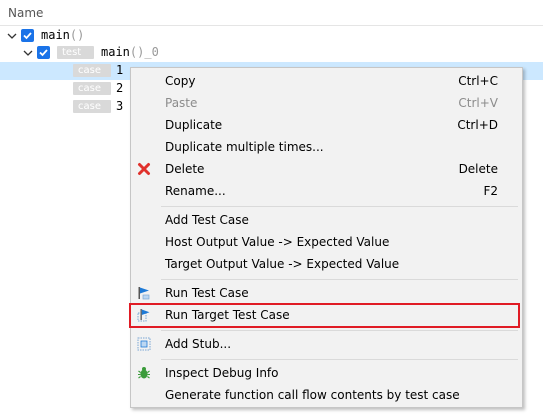  Describe the element at coordinates (271, 53) in the screenshot. I see `tree-row-test: test main()_0` at that location.